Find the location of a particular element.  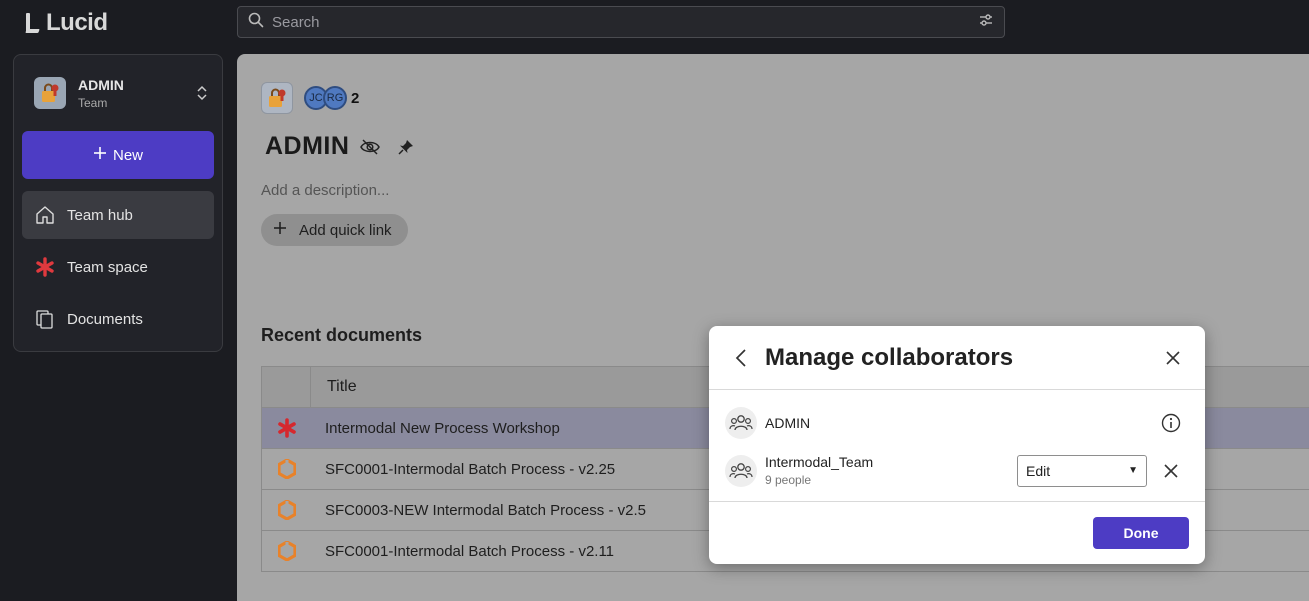

permission-value: Edit is located at coordinates (1038, 470).